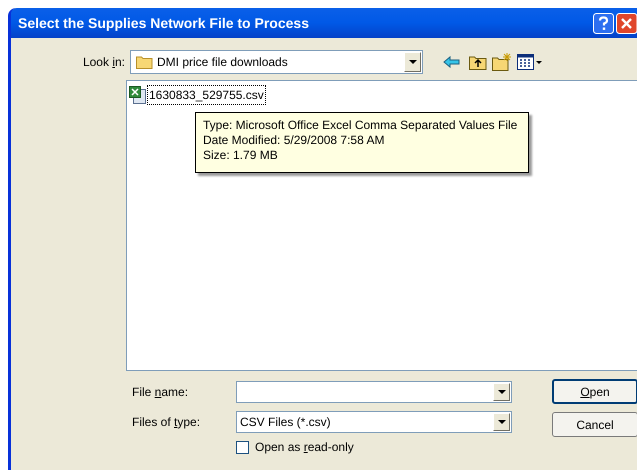  What do you see at coordinates (144, 62) in the screenshot?
I see `folder-icon` at bounding box center [144, 62].